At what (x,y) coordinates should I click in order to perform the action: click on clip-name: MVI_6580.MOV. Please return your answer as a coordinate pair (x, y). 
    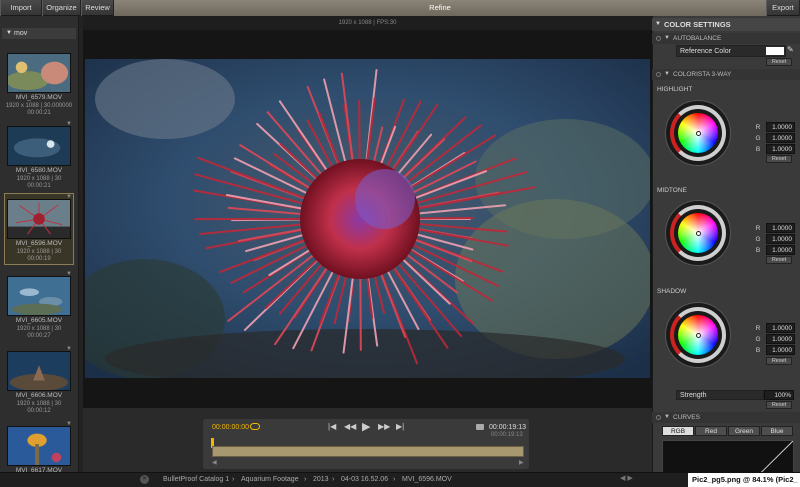
    Looking at the image, I should click on (39, 170).